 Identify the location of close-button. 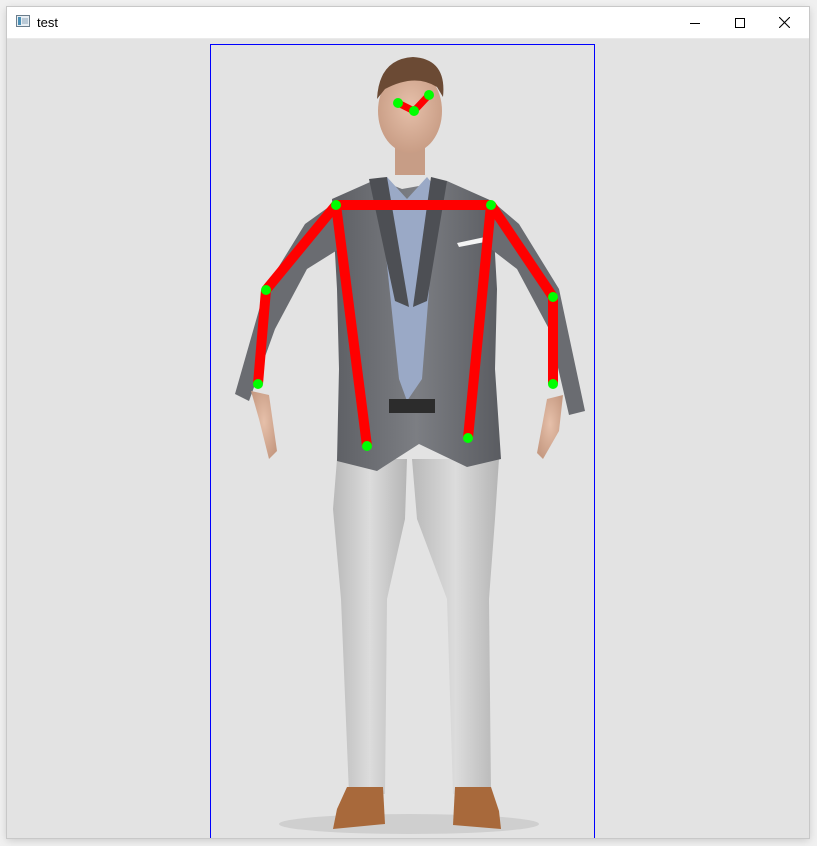
(784, 22).